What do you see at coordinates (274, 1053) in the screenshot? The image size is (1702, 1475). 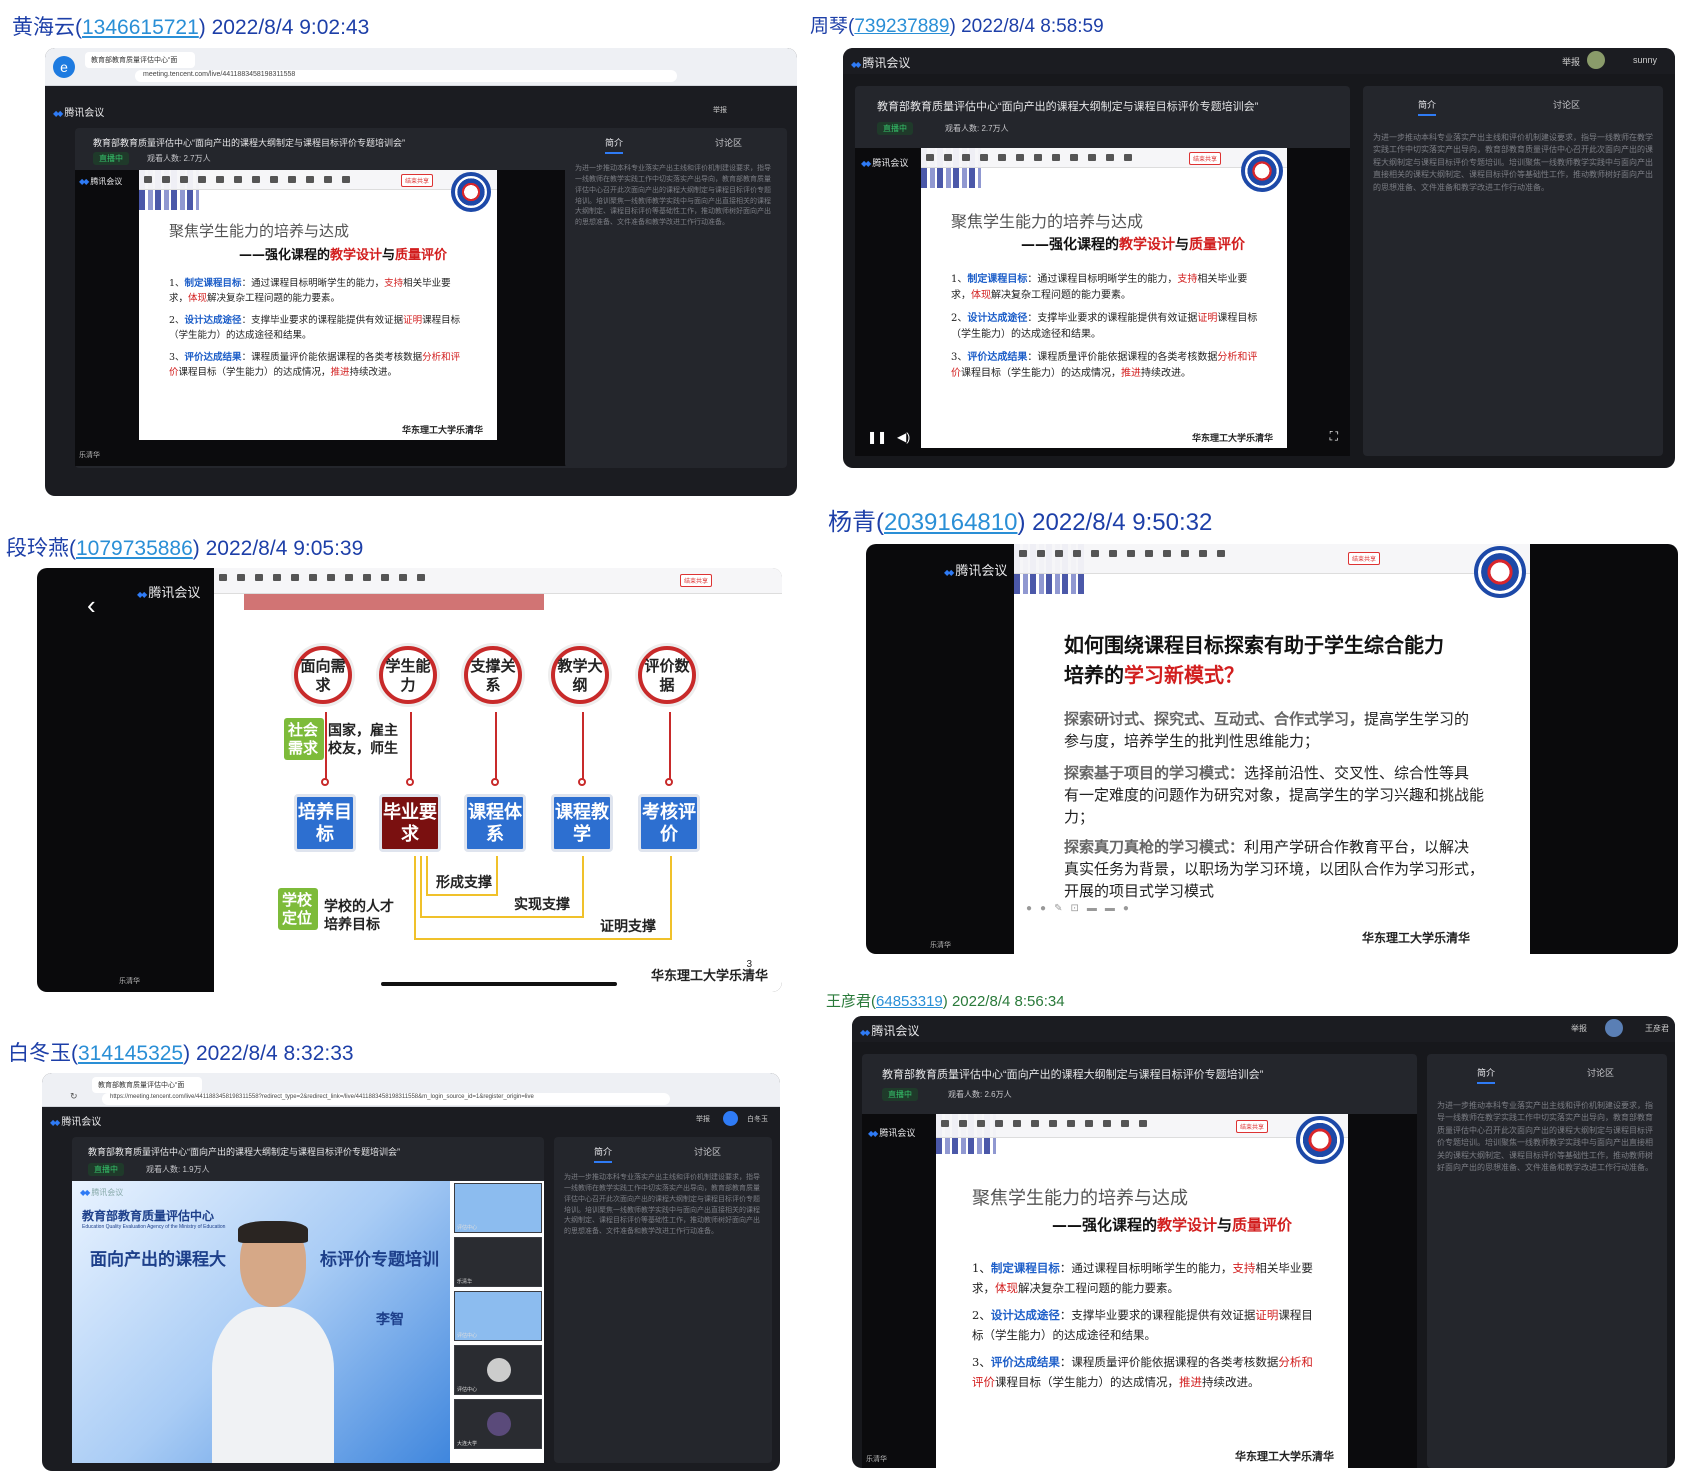 I see `post-time: 2022/8/4 8:32:33` at bounding box center [274, 1053].